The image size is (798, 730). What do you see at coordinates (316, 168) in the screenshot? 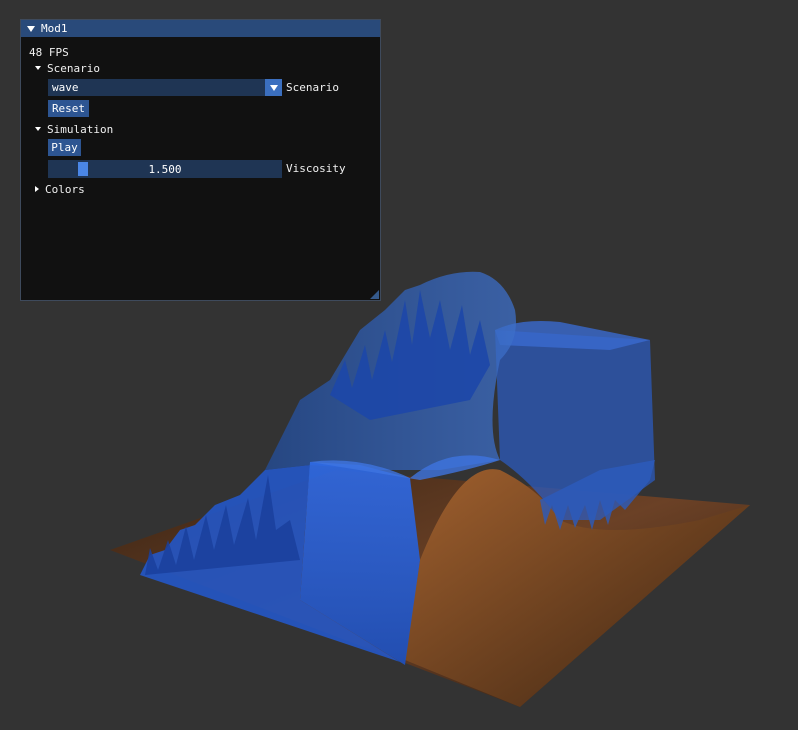
I see `viscosity-label: Viscosity` at bounding box center [316, 168].